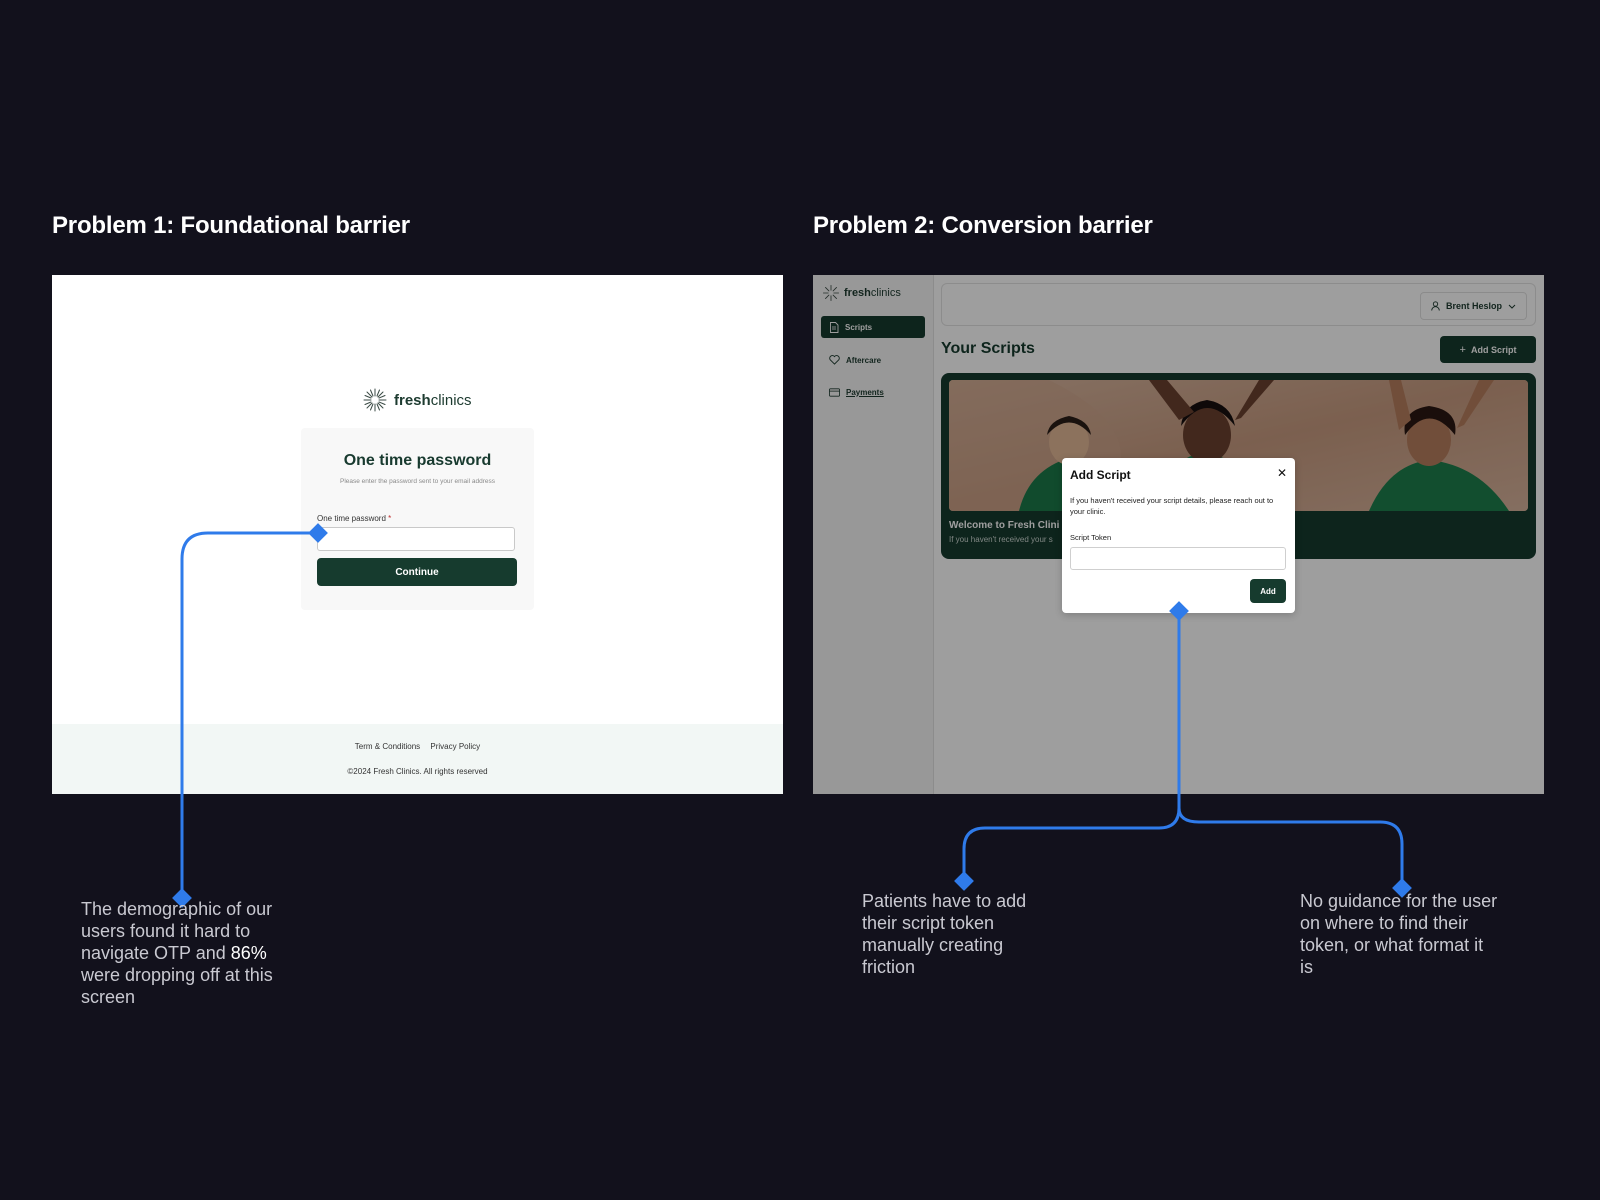 The image size is (1600, 1200). Describe the element at coordinates (387, 746) in the screenshot. I see `terms-link: Term & Conditions` at that location.